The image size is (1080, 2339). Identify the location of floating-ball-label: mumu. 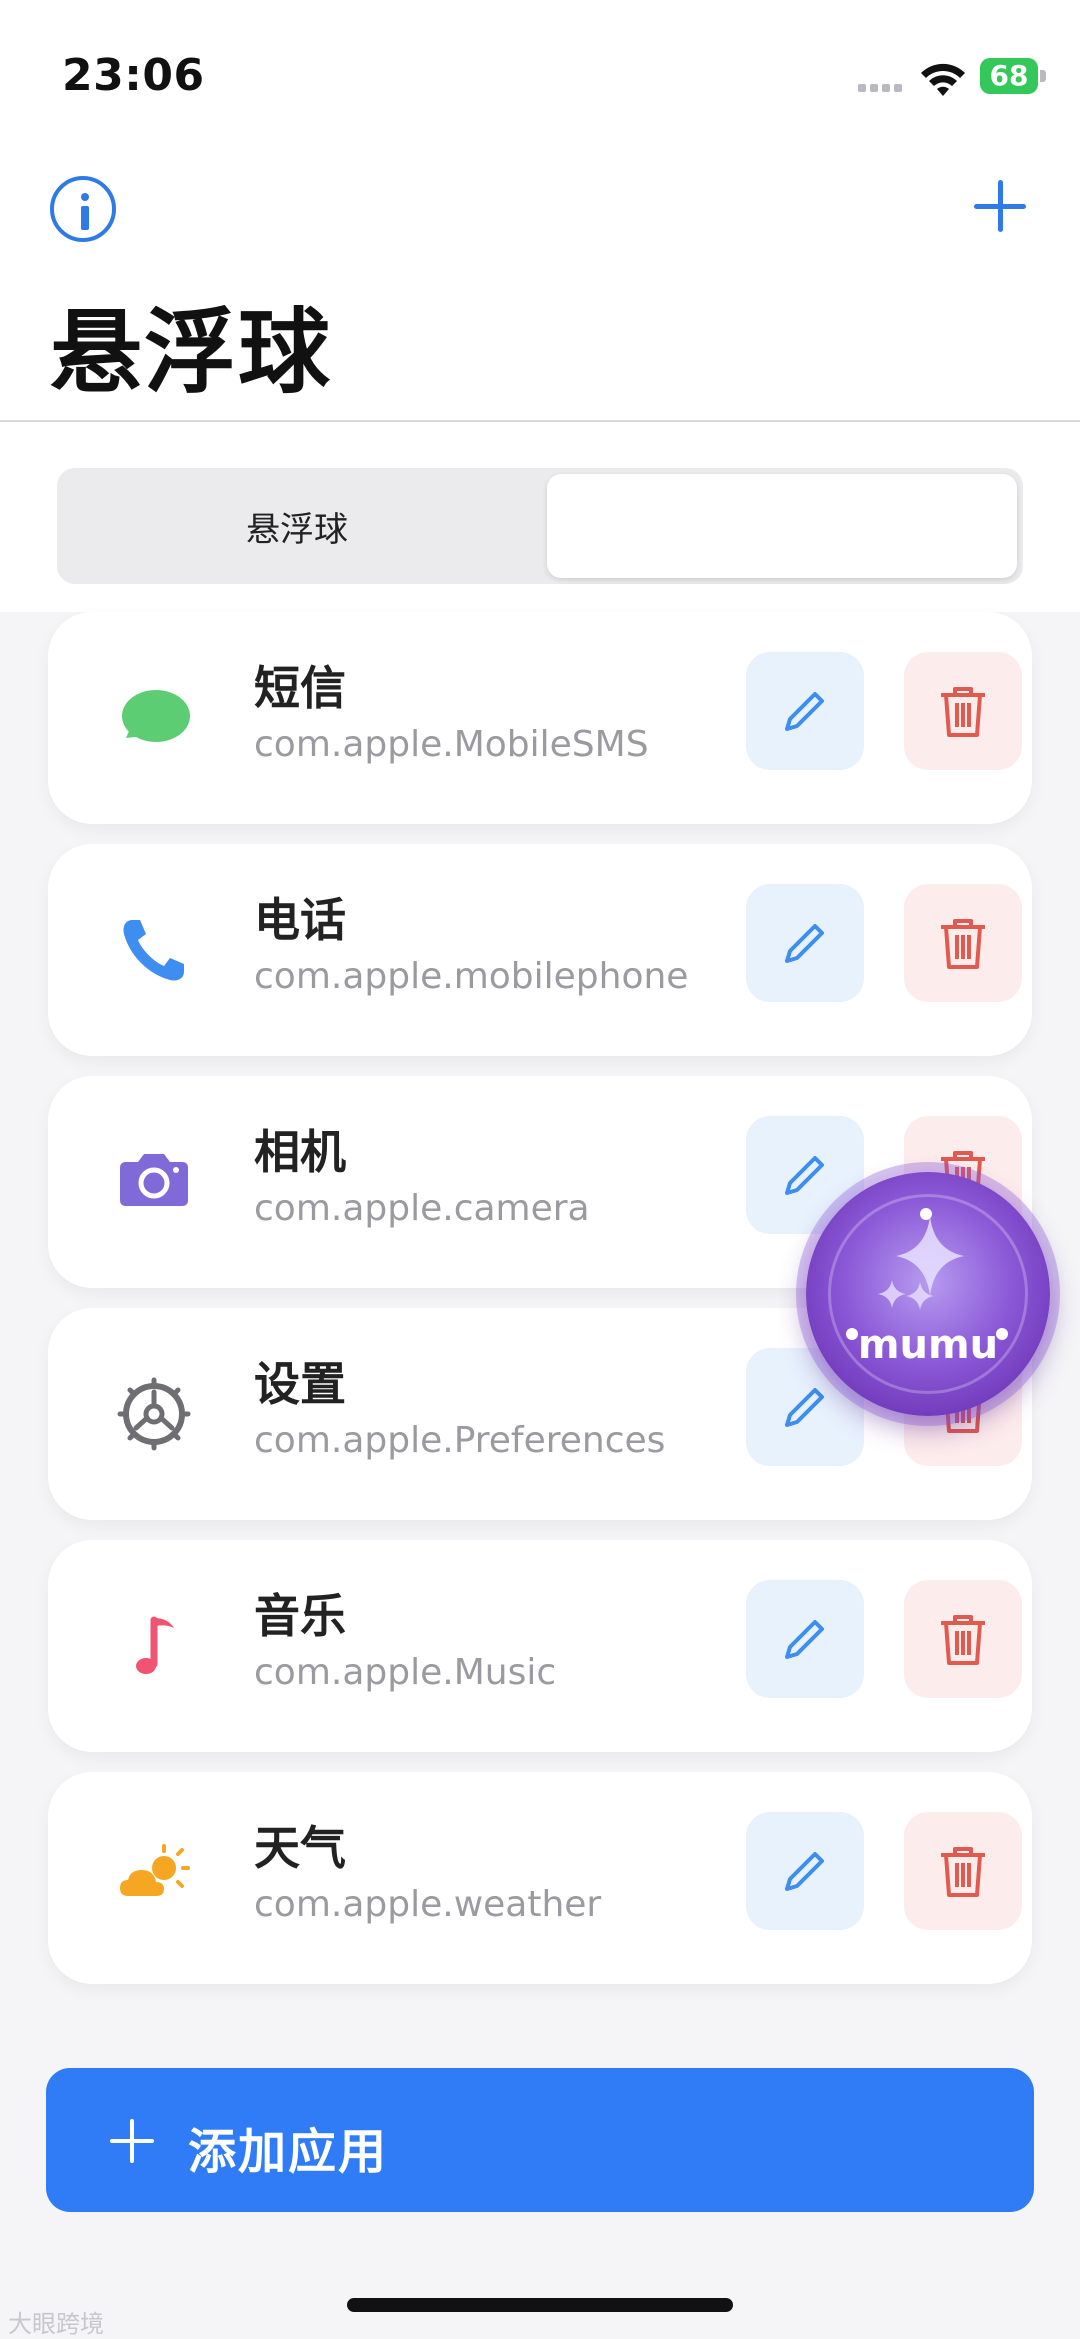
(928, 1345).